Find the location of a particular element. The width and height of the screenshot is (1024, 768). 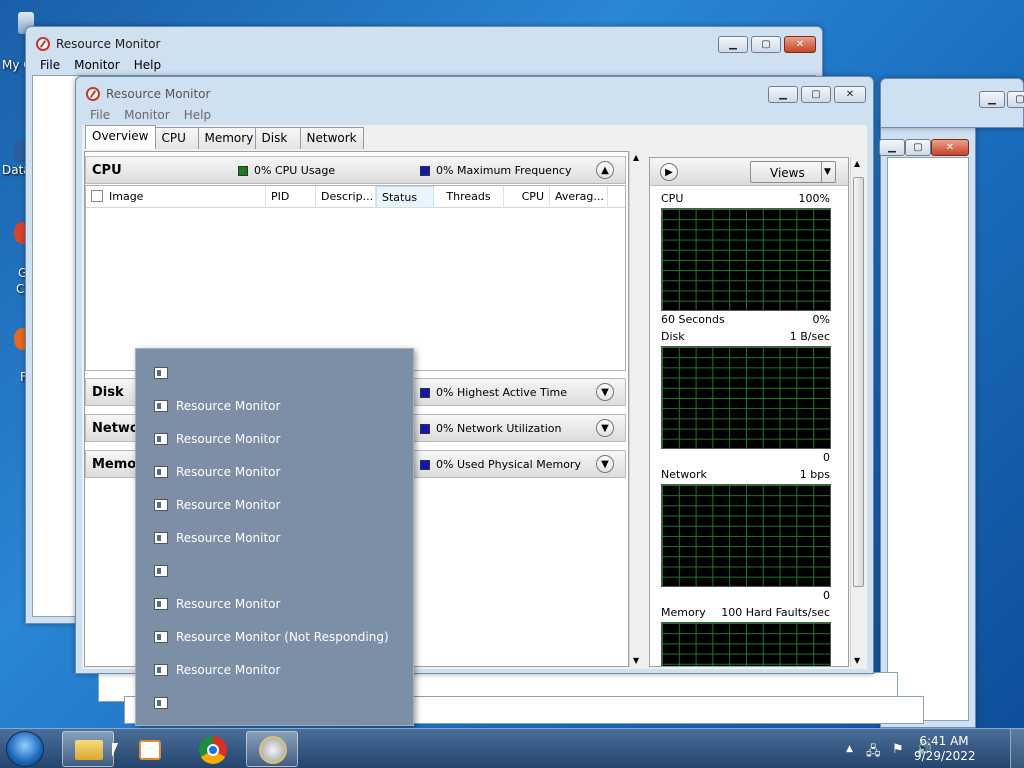

back-menu-monitor: Monitor is located at coordinates (97, 65).